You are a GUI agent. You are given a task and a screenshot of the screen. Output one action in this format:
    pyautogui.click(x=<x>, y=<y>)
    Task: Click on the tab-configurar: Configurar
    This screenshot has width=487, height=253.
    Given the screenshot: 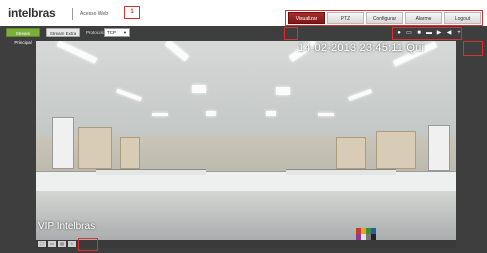 What is the action you would take?
    pyautogui.click(x=384, y=18)
    